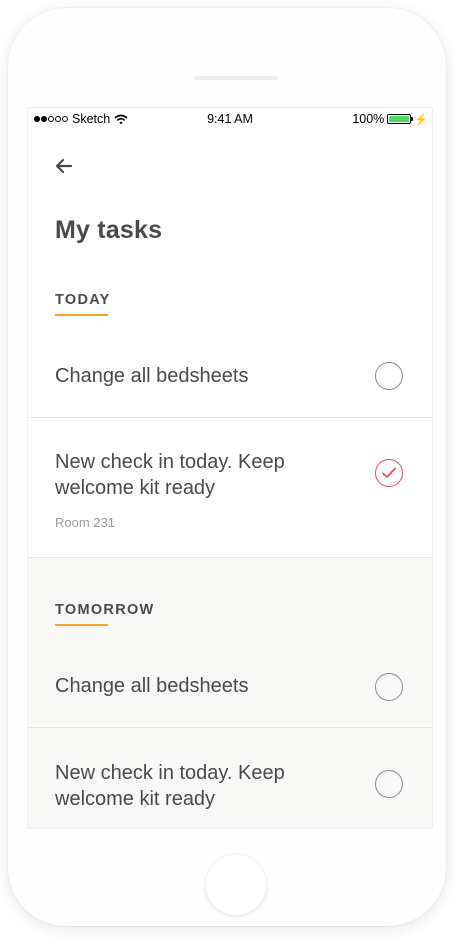 The height and width of the screenshot is (952, 456). I want to click on section-header-today: TODAY, so click(83, 300).